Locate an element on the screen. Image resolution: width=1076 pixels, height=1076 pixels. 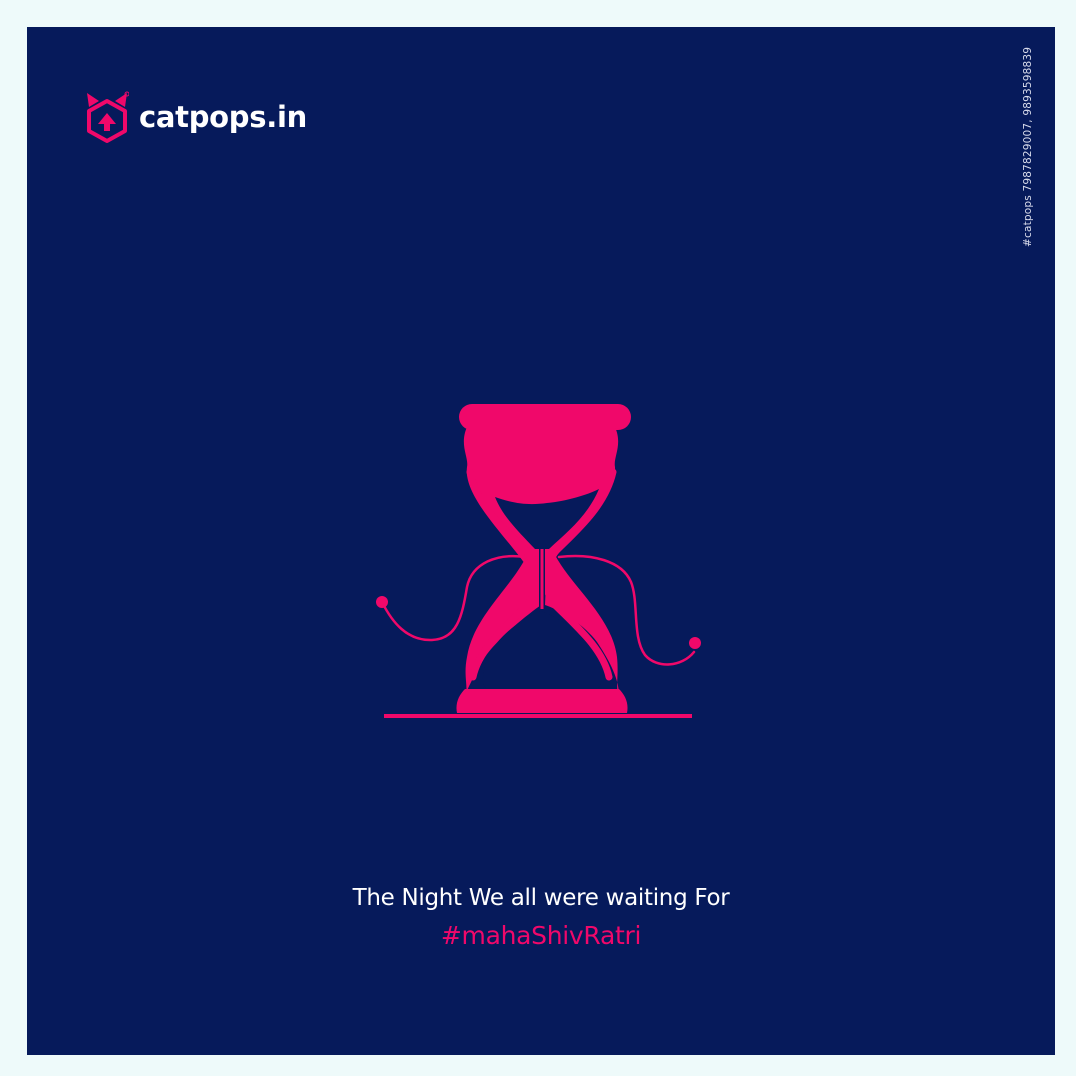
hashtag-text: #mahaShivRatri is located at coordinates (541, 935).